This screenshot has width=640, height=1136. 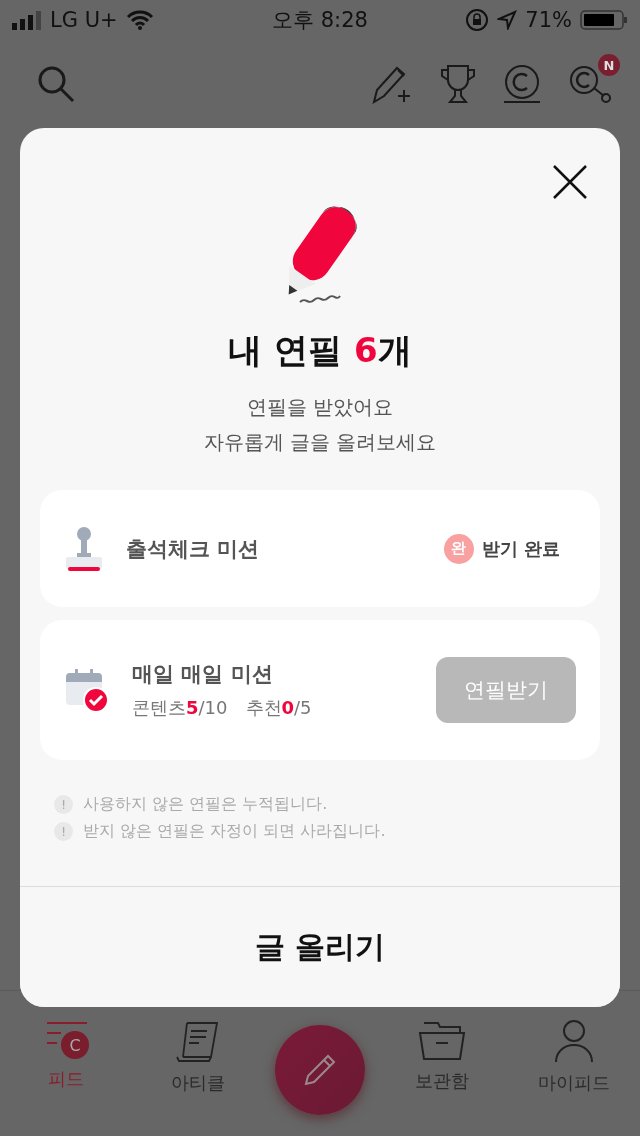 What do you see at coordinates (477, 20) in the screenshot?
I see `rotation-lock-icon` at bounding box center [477, 20].